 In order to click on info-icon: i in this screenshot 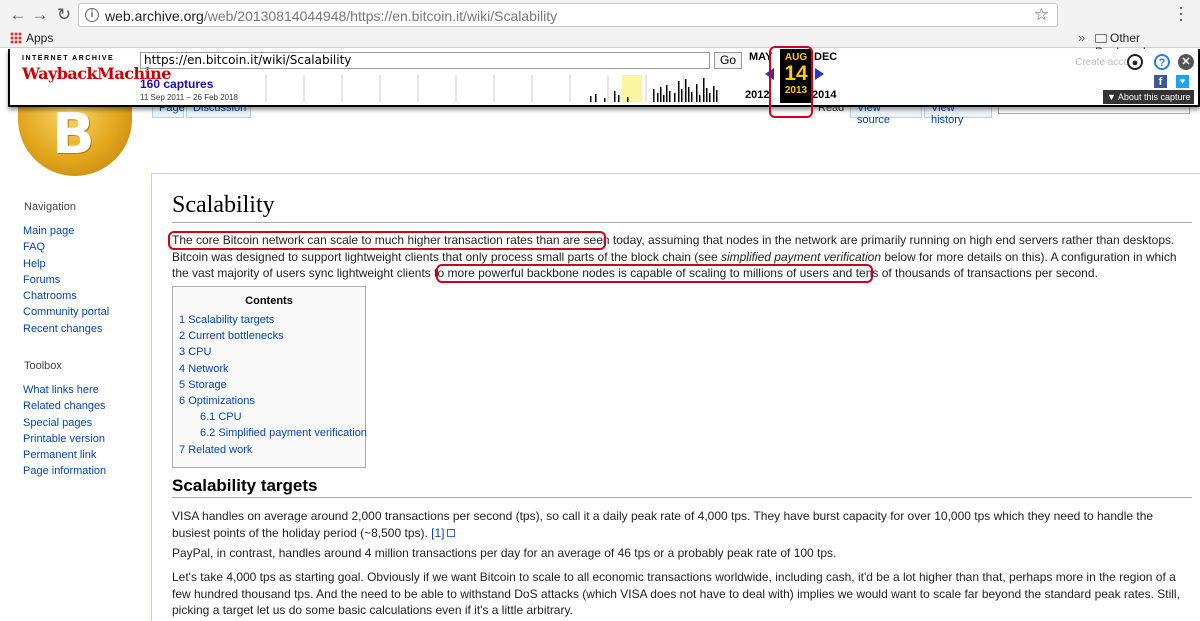, I will do `click(92, 15)`.